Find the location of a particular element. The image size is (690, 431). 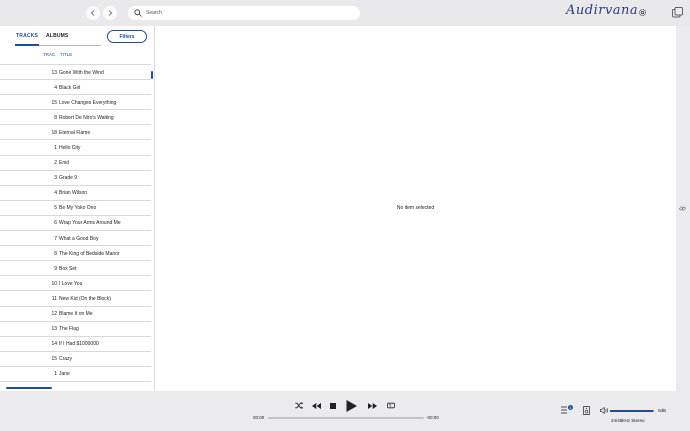

repeat-icon is located at coordinates (391, 405).